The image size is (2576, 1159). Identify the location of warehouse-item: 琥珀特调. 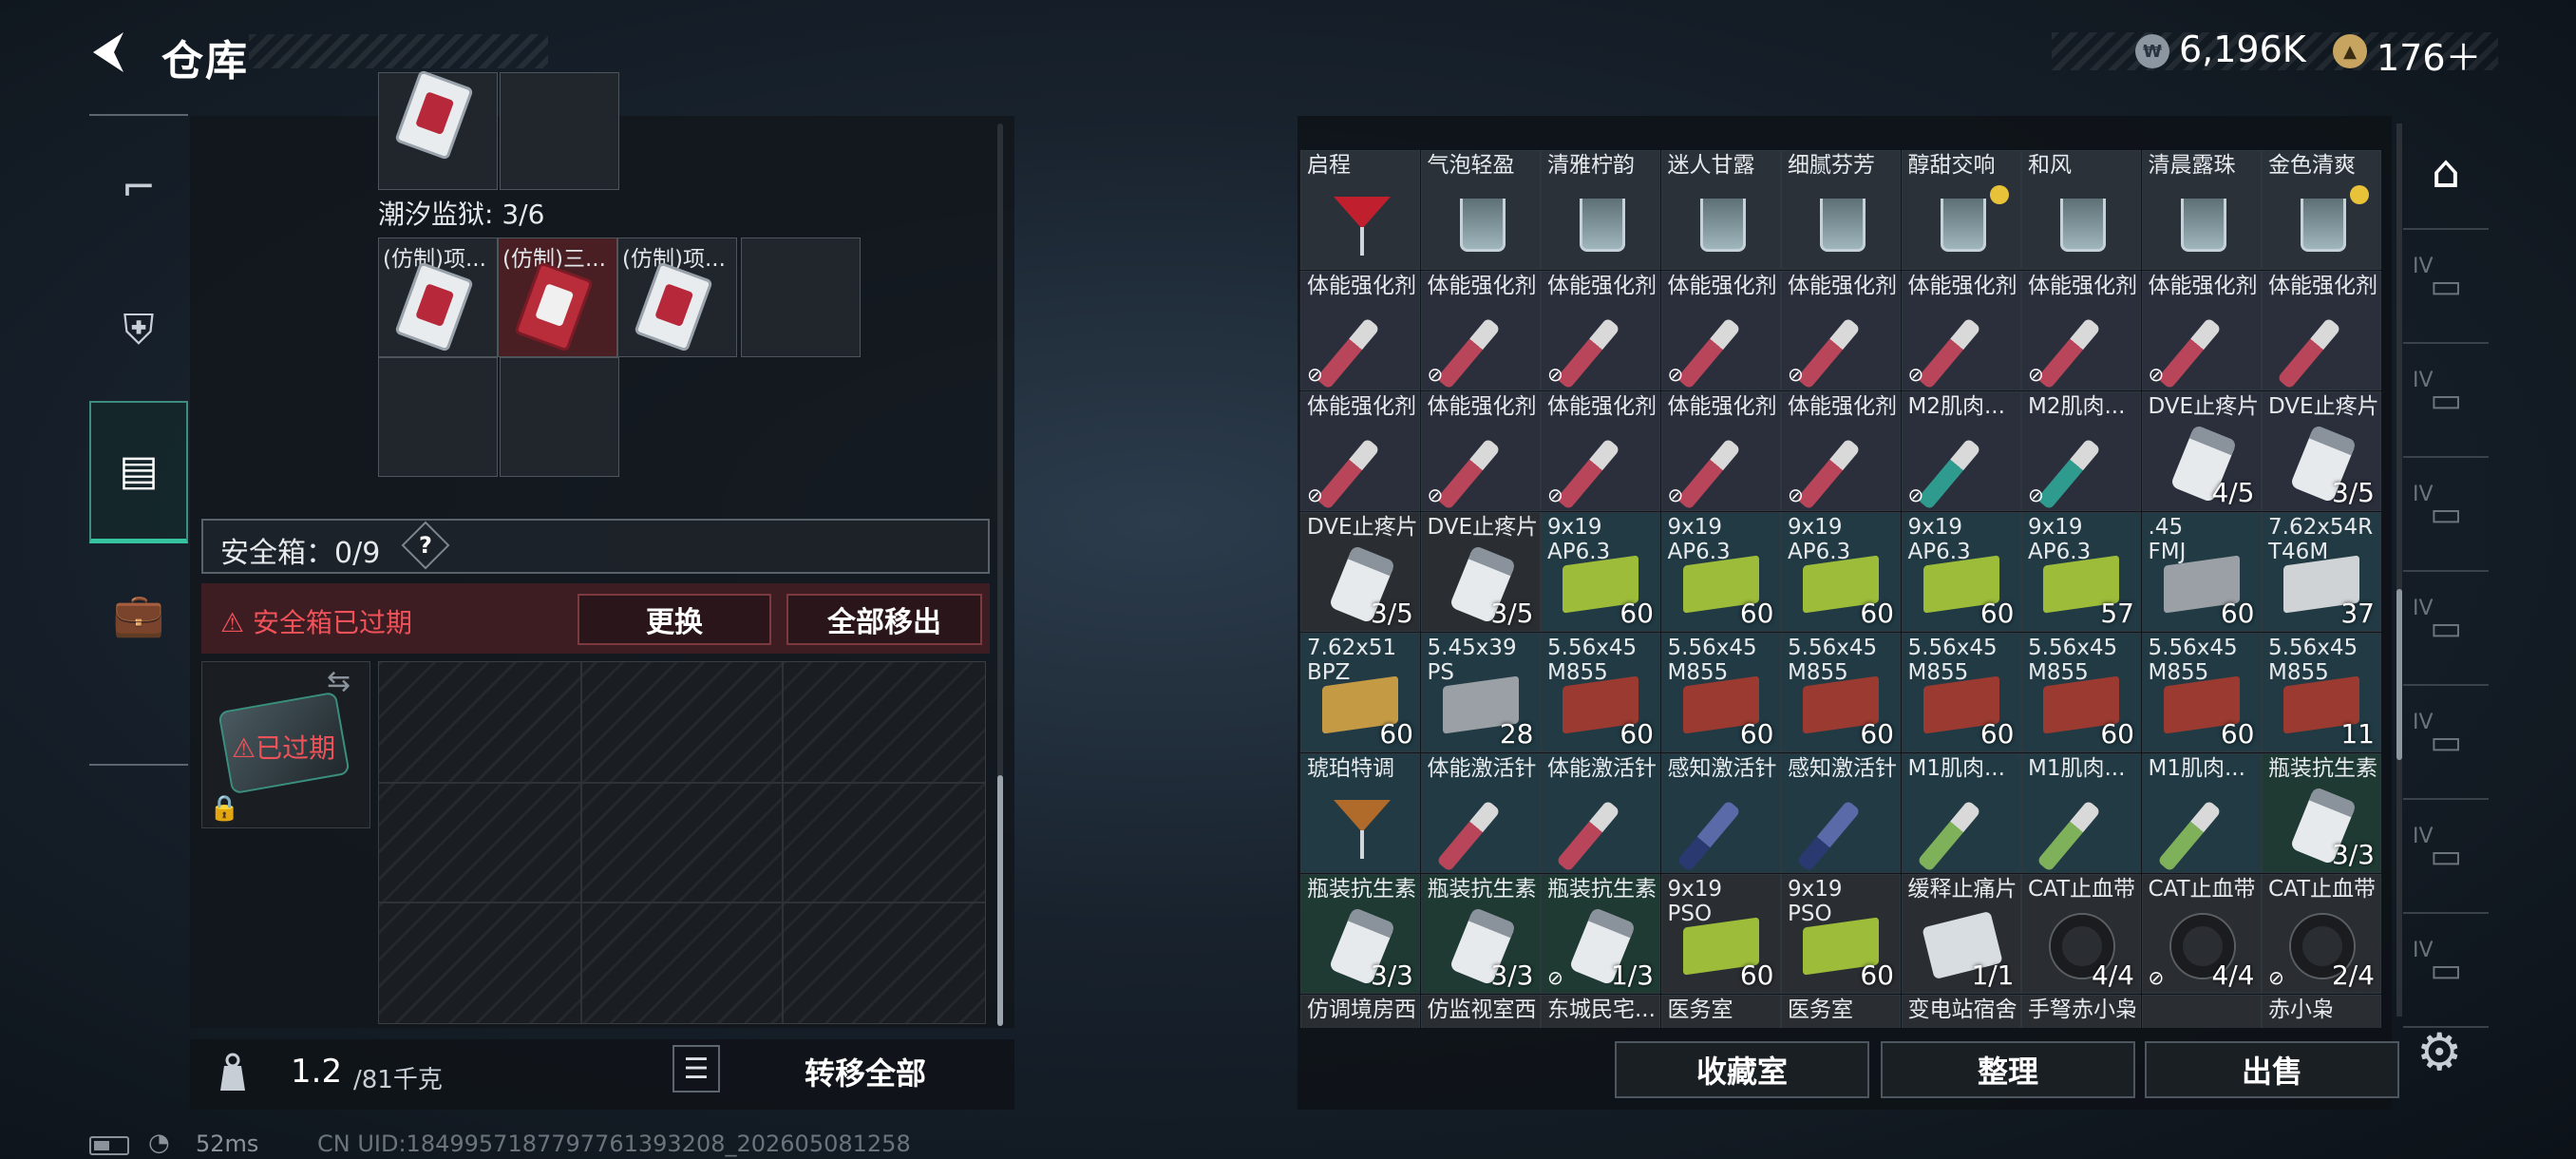
(1360, 813).